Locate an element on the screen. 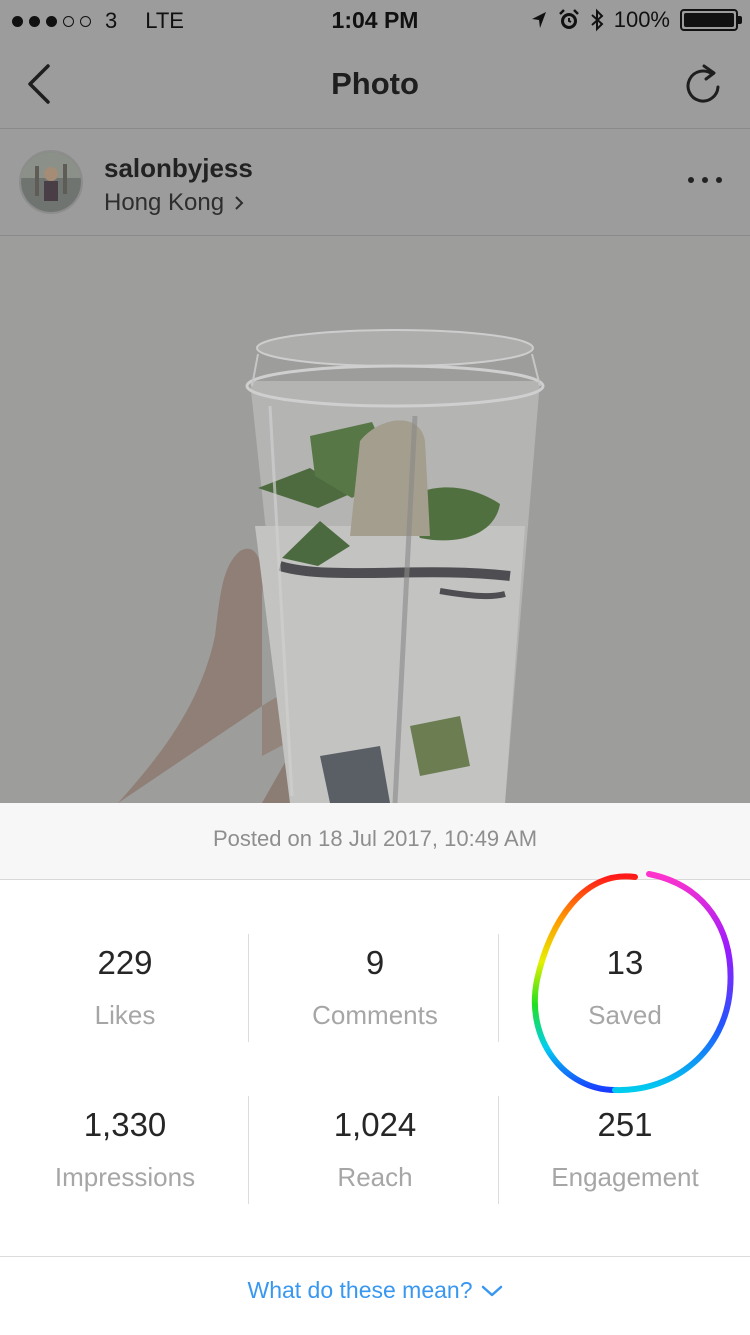 This screenshot has height=1335, width=750. stat-label: Likes is located at coordinates (125, 1015).